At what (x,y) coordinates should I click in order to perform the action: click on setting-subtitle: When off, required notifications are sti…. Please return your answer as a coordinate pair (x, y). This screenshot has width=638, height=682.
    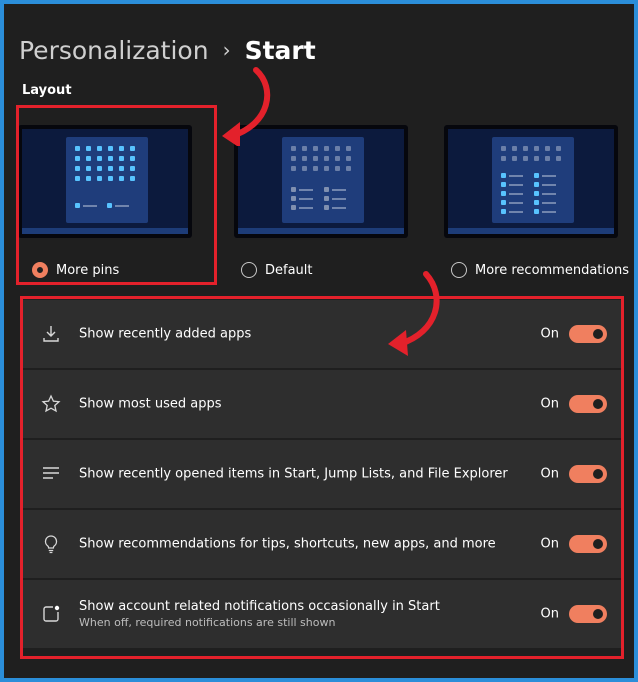
    Looking at the image, I should click on (207, 622).